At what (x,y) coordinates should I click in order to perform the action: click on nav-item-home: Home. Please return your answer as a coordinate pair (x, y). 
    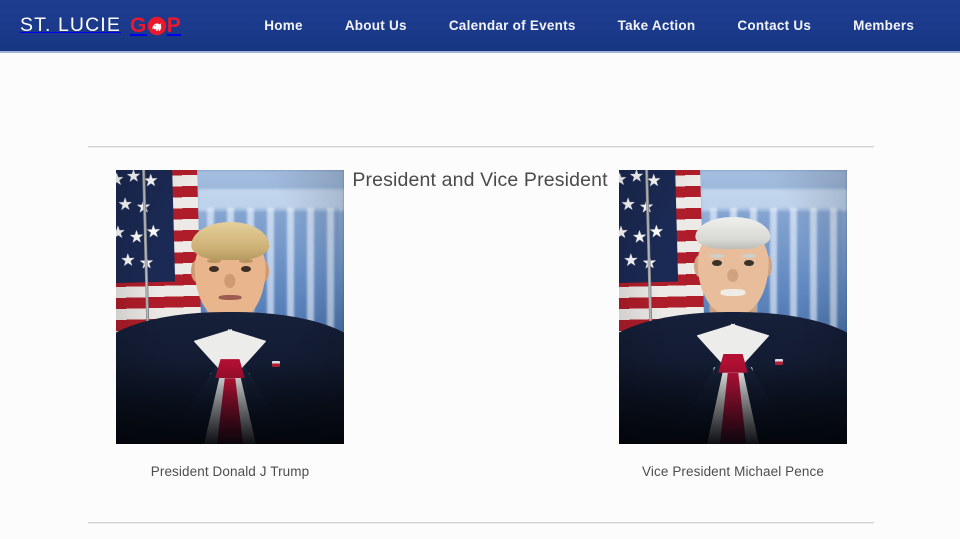
    Looking at the image, I should click on (283, 25).